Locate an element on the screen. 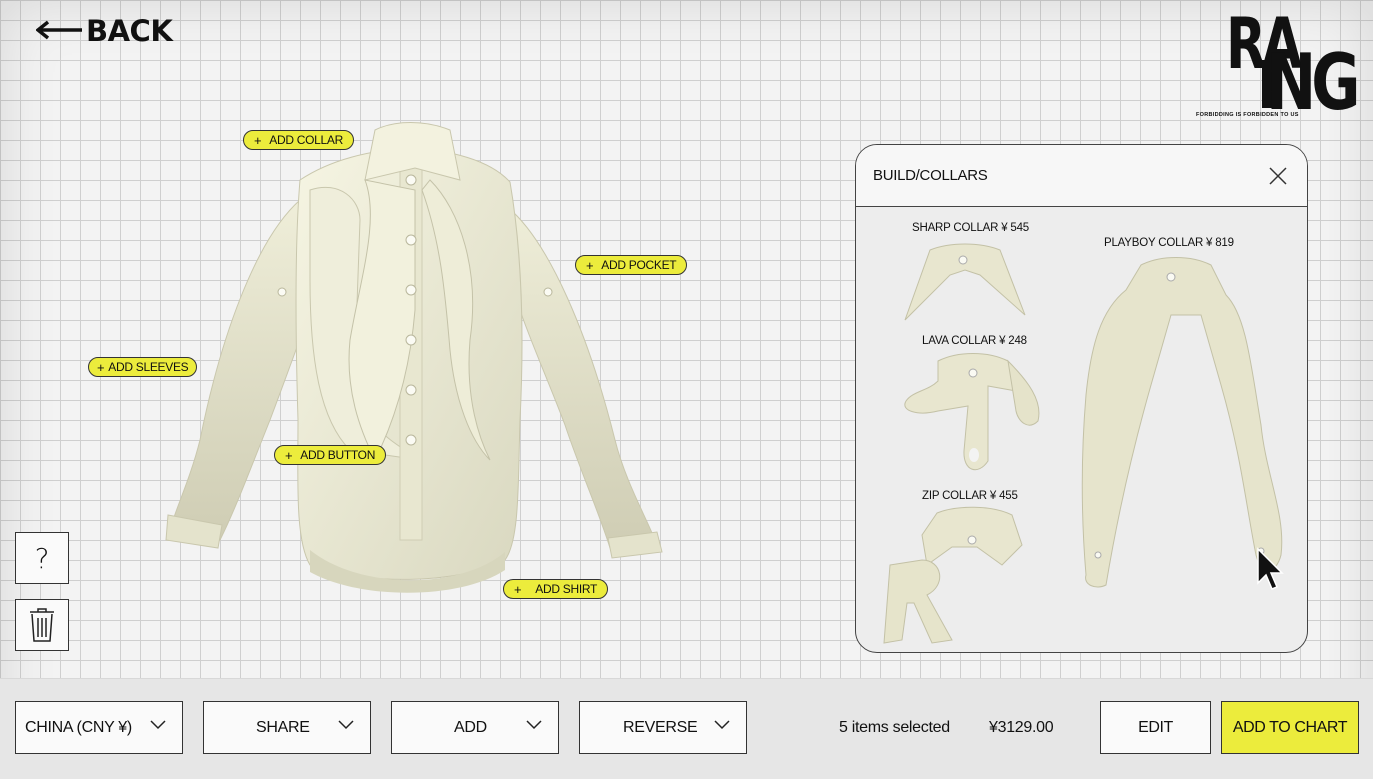  add-button-button: + ADD BUTTON is located at coordinates (330, 455).